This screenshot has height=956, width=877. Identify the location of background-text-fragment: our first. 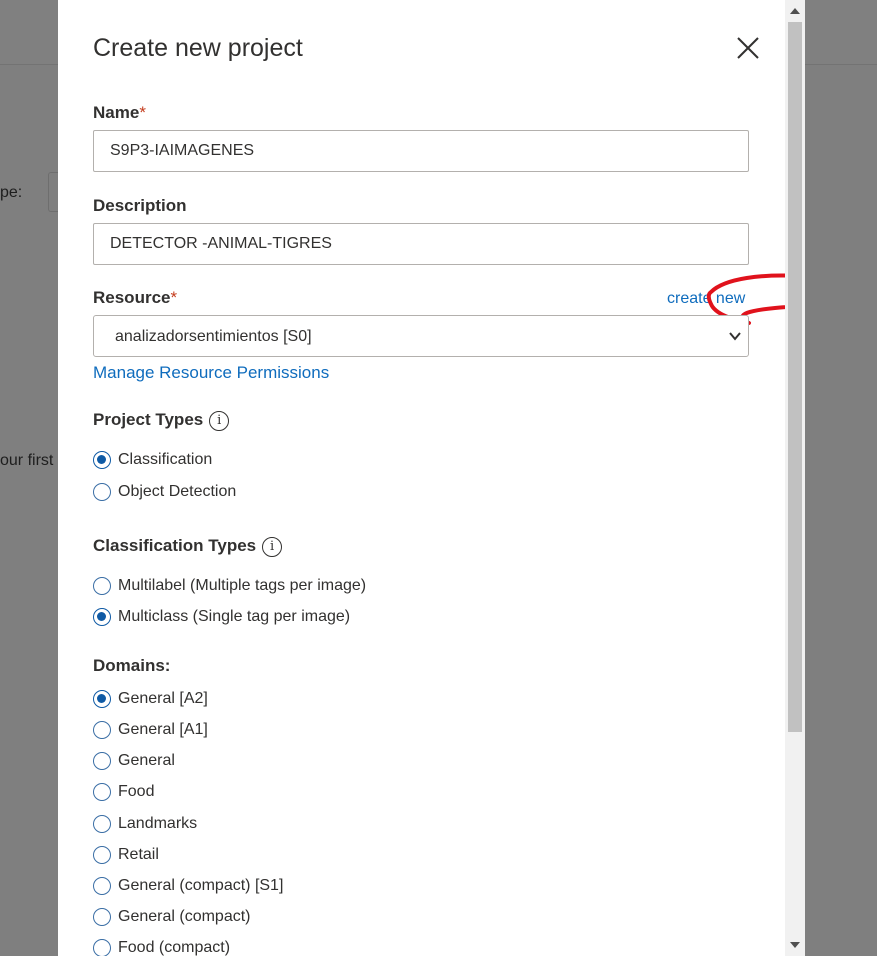
(27, 460).